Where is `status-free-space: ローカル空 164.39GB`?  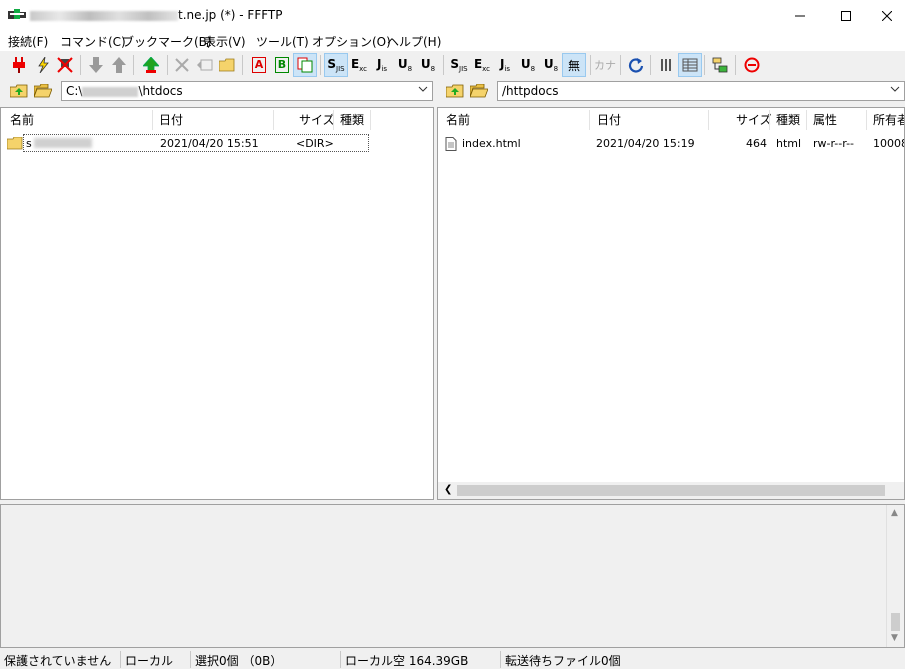 status-free-space: ローカル空 164.39GB is located at coordinates (407, 661).